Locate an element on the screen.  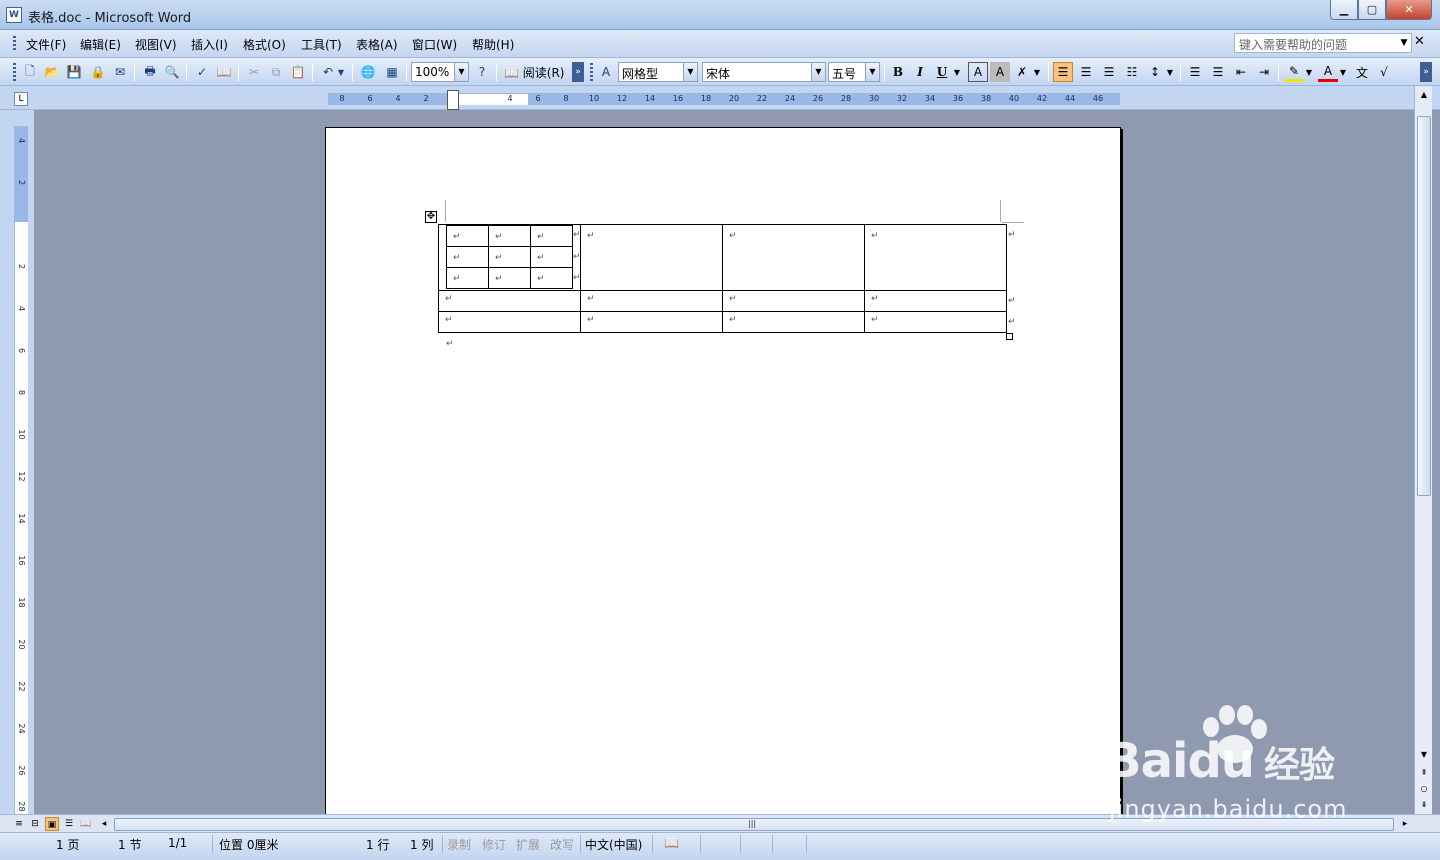
close-button: ✕ is located at coordinates (1409, 10).